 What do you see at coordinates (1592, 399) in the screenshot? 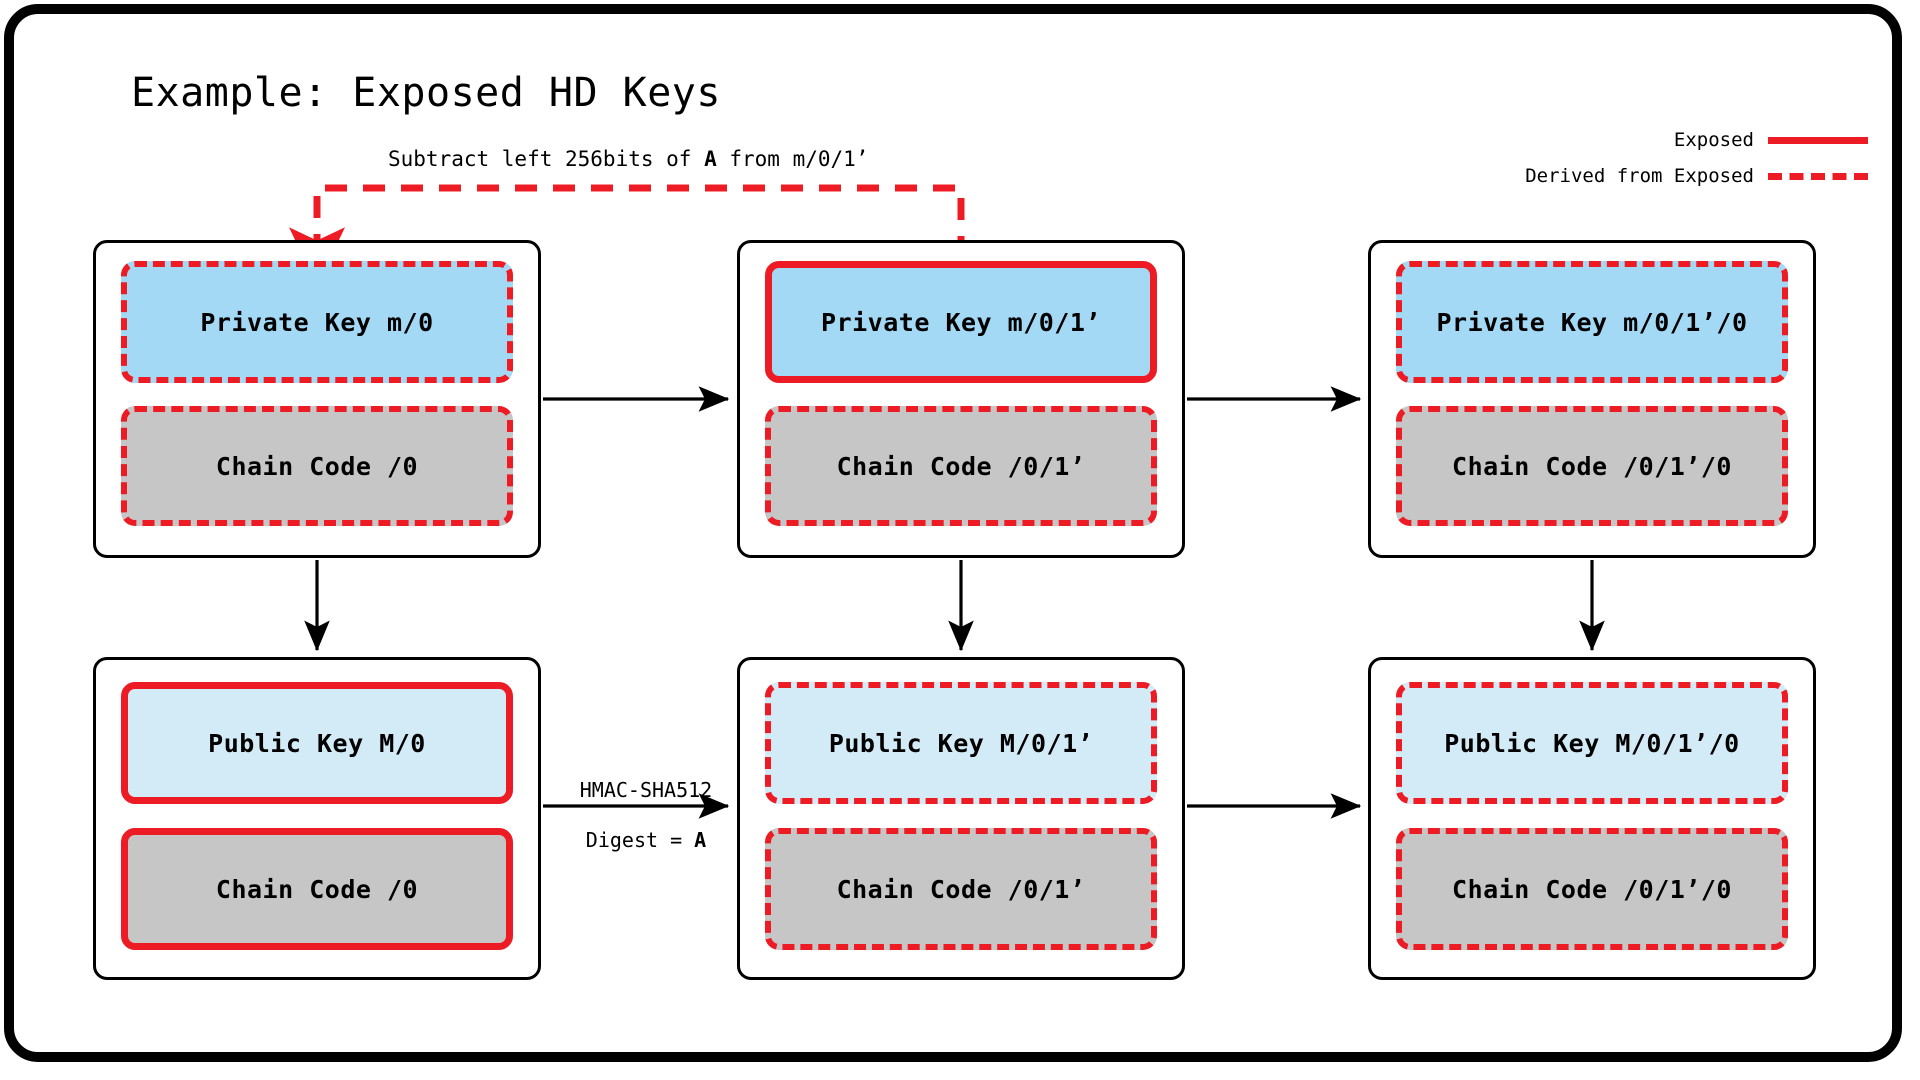
I see `card-private-m-0-1h-0: Private Key m/0/1’/0 Chain Code /0/1’/0` at bounding box center [1592, 399].